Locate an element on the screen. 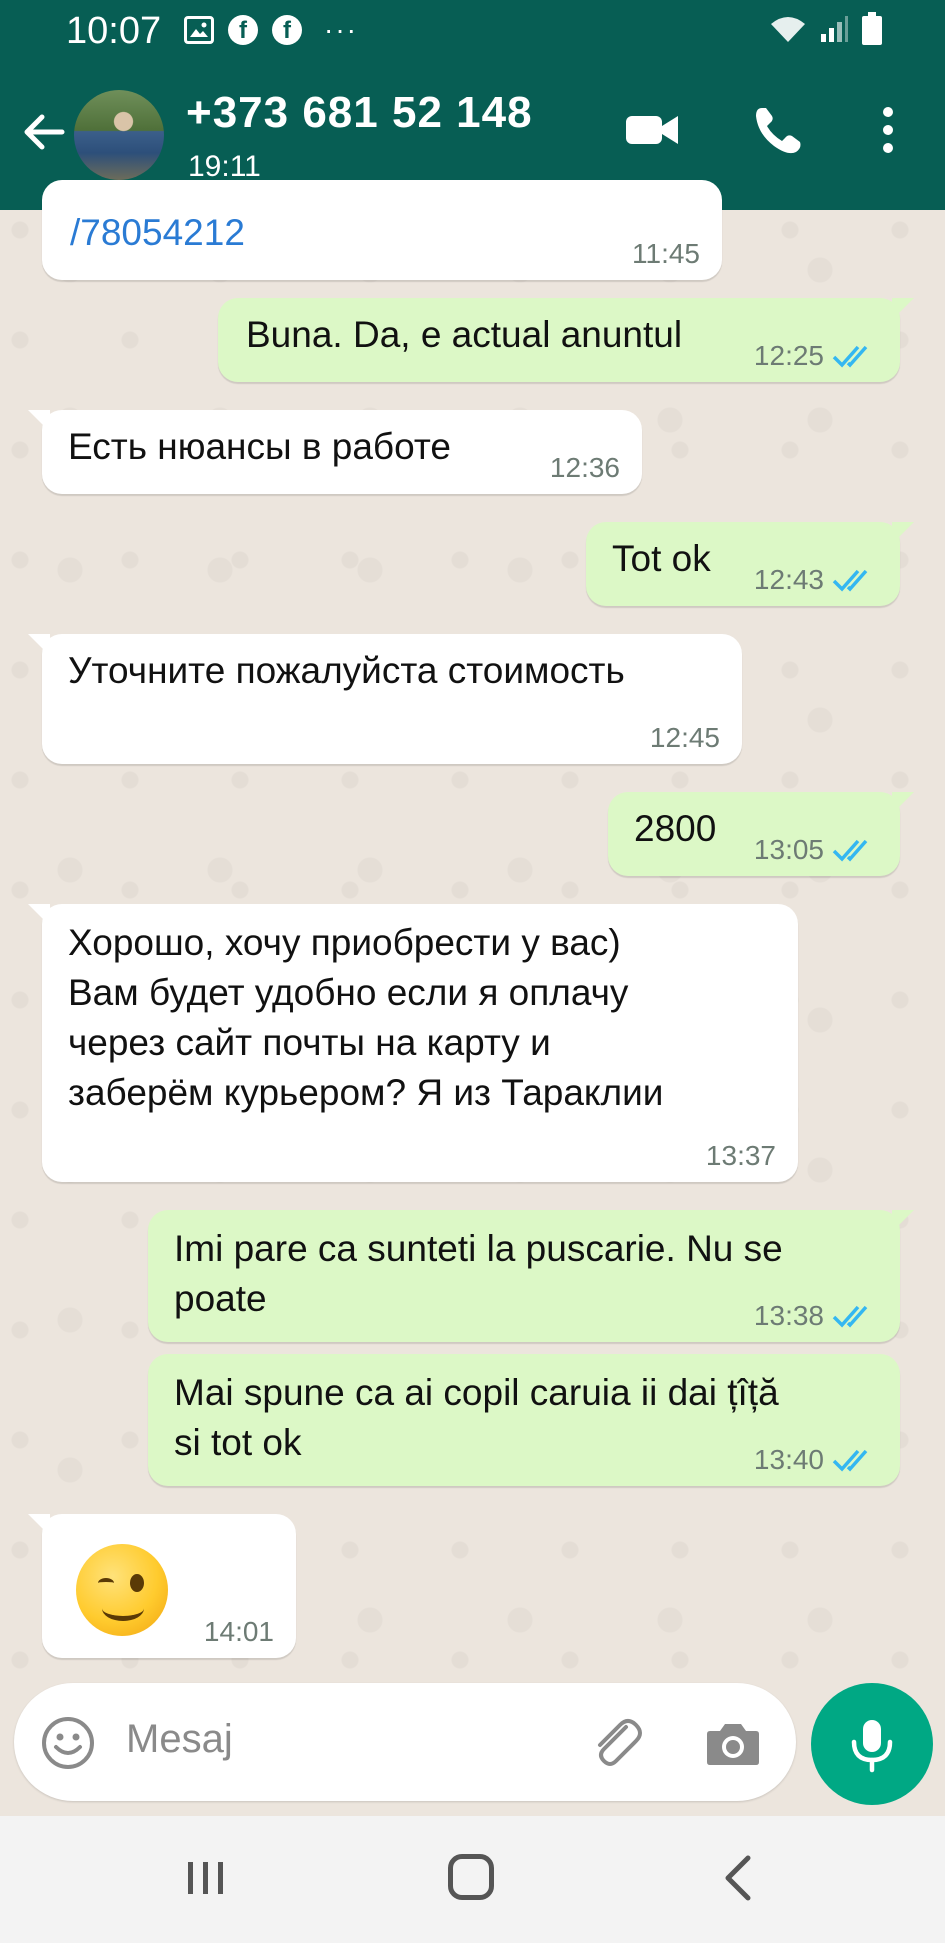 The image size is (945, 1943). message-composer: Mesaj is located at coordinates (405, 1742).